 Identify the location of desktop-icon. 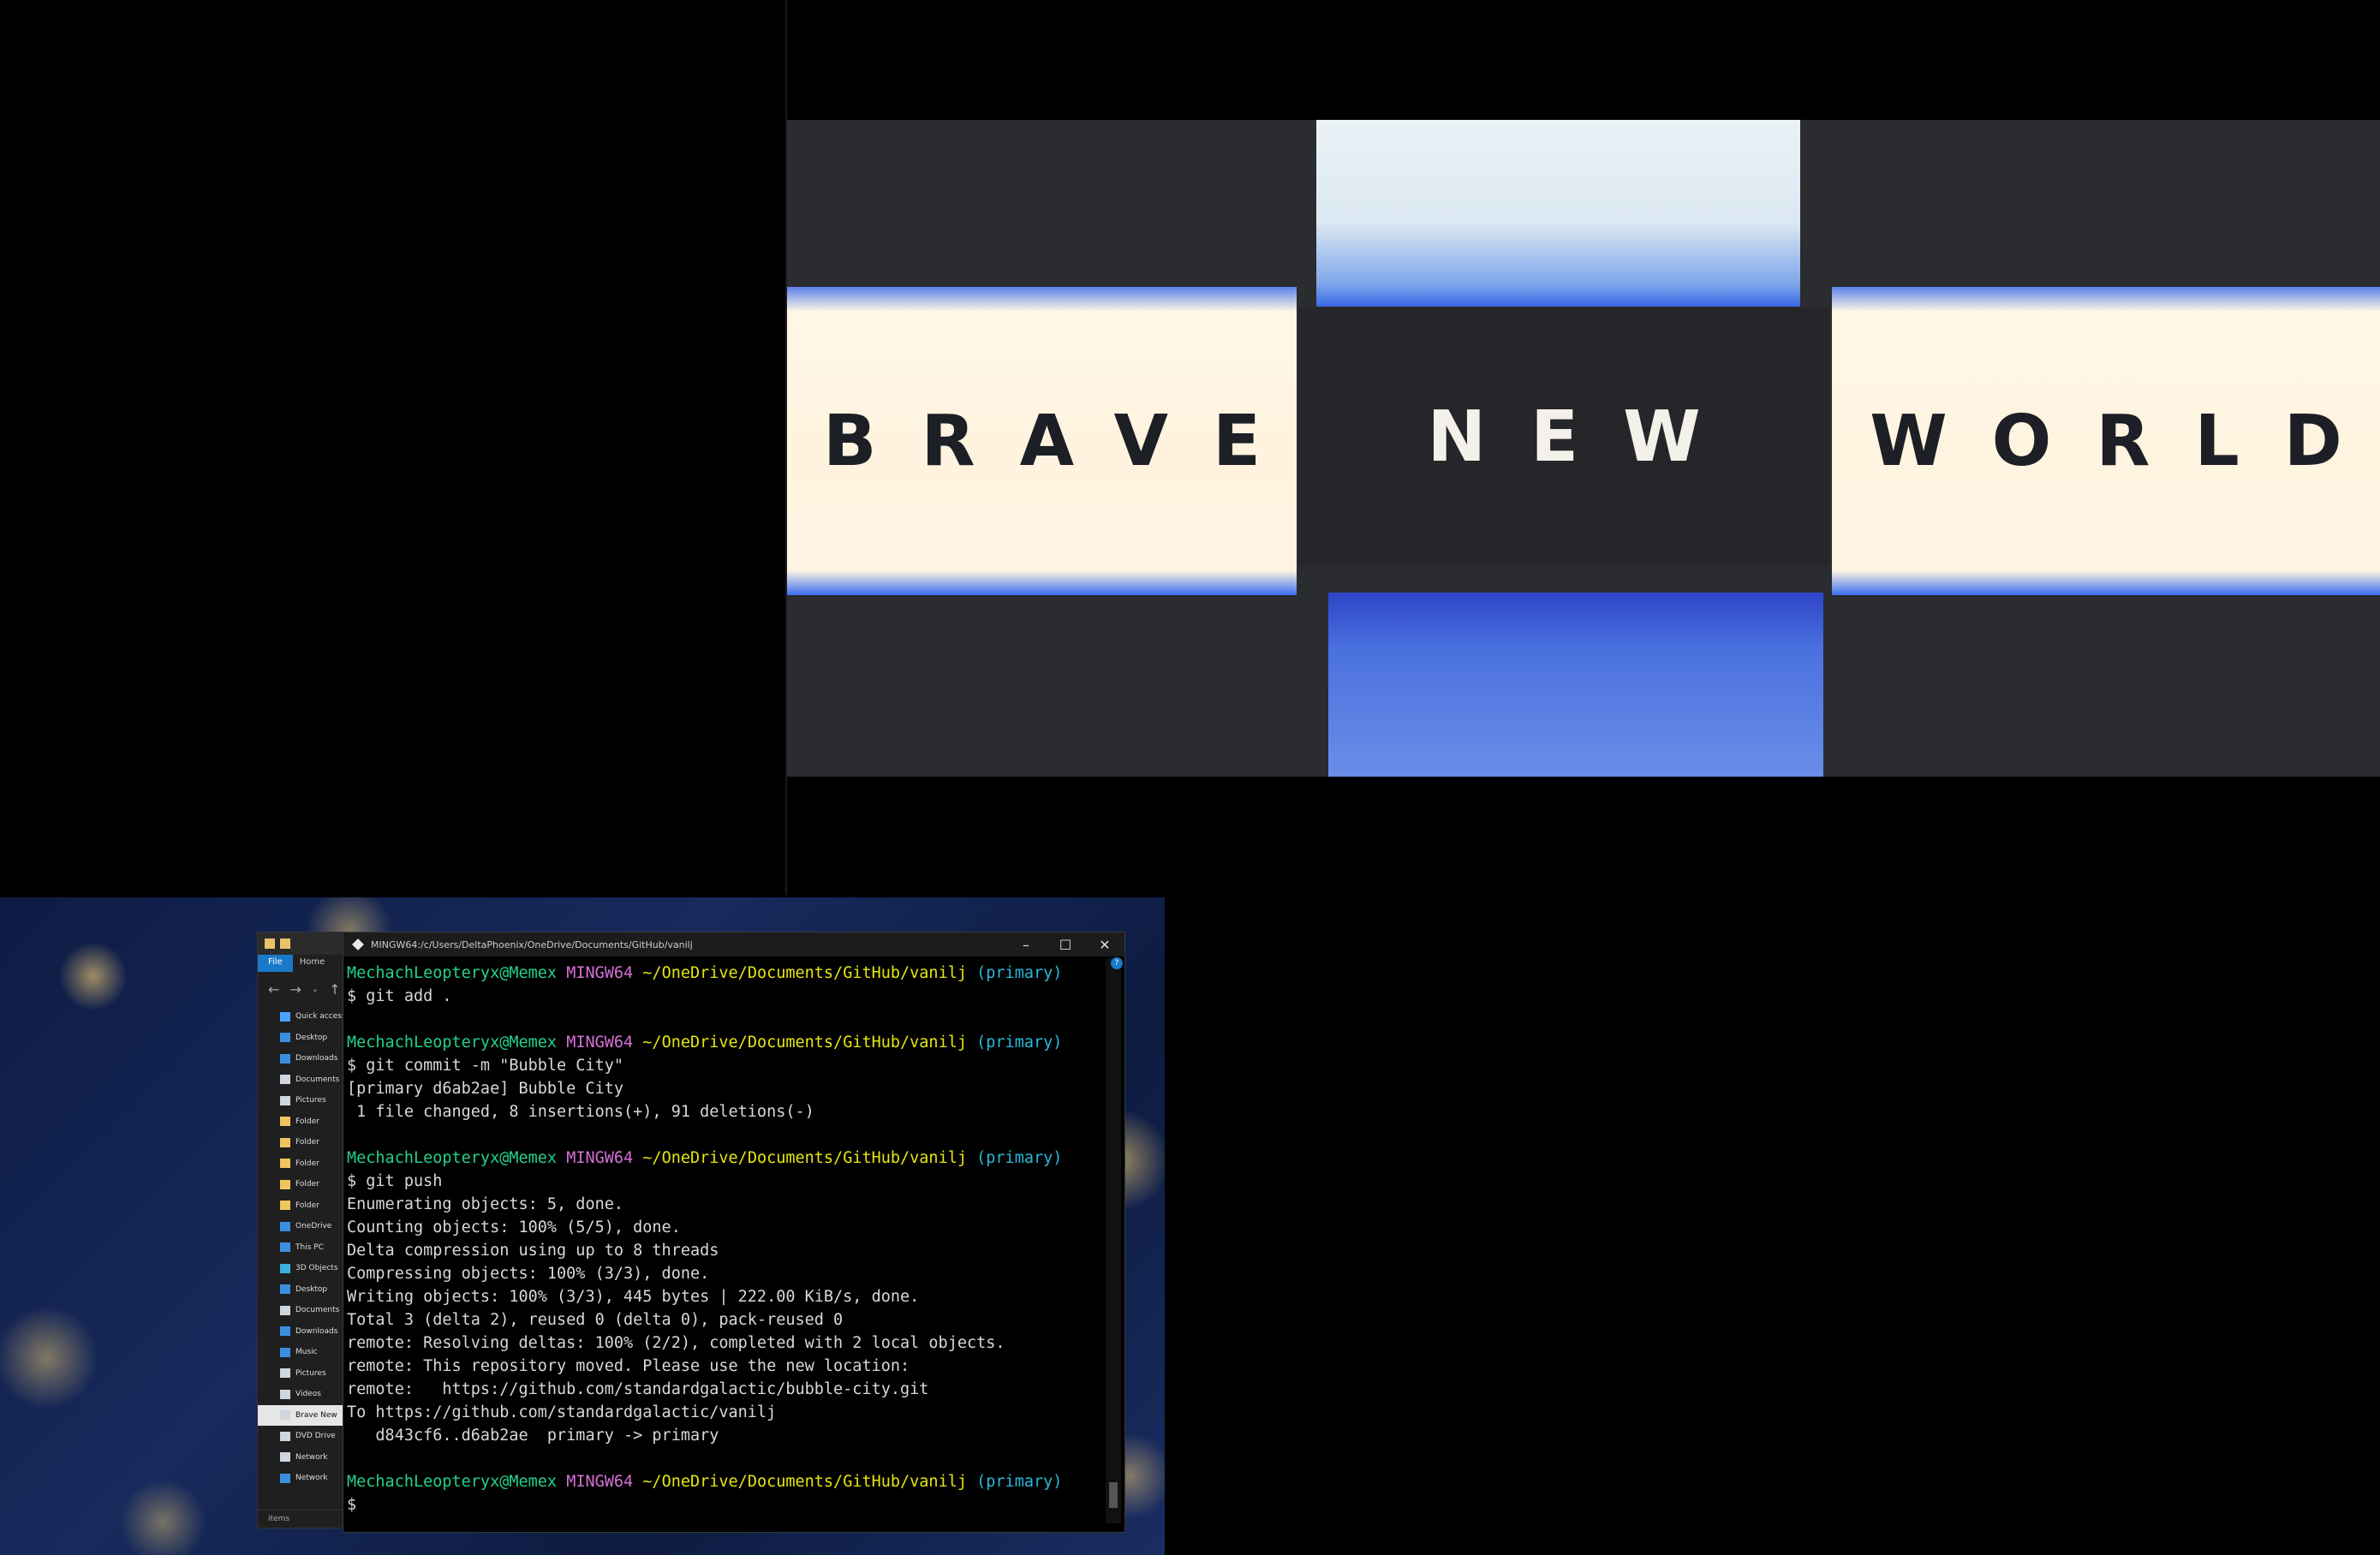
(285, 1289).